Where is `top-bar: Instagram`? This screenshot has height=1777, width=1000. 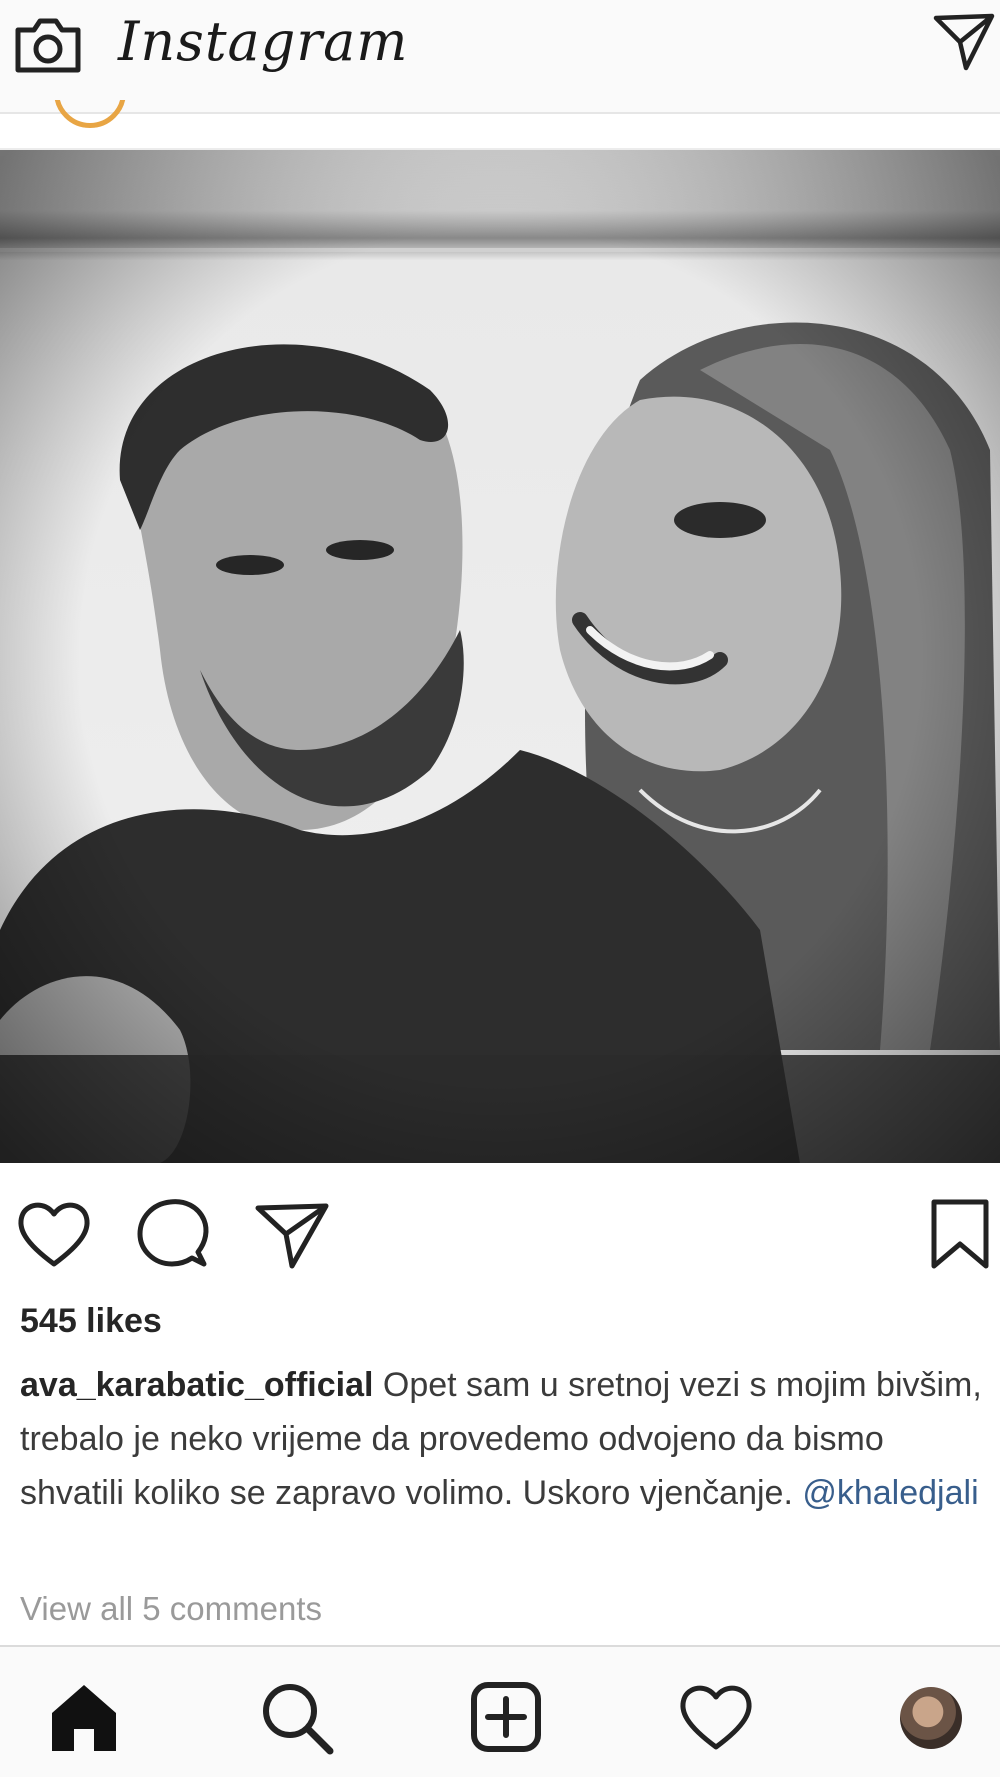 top-bar: Instagram is located at coordinates (500, 57).